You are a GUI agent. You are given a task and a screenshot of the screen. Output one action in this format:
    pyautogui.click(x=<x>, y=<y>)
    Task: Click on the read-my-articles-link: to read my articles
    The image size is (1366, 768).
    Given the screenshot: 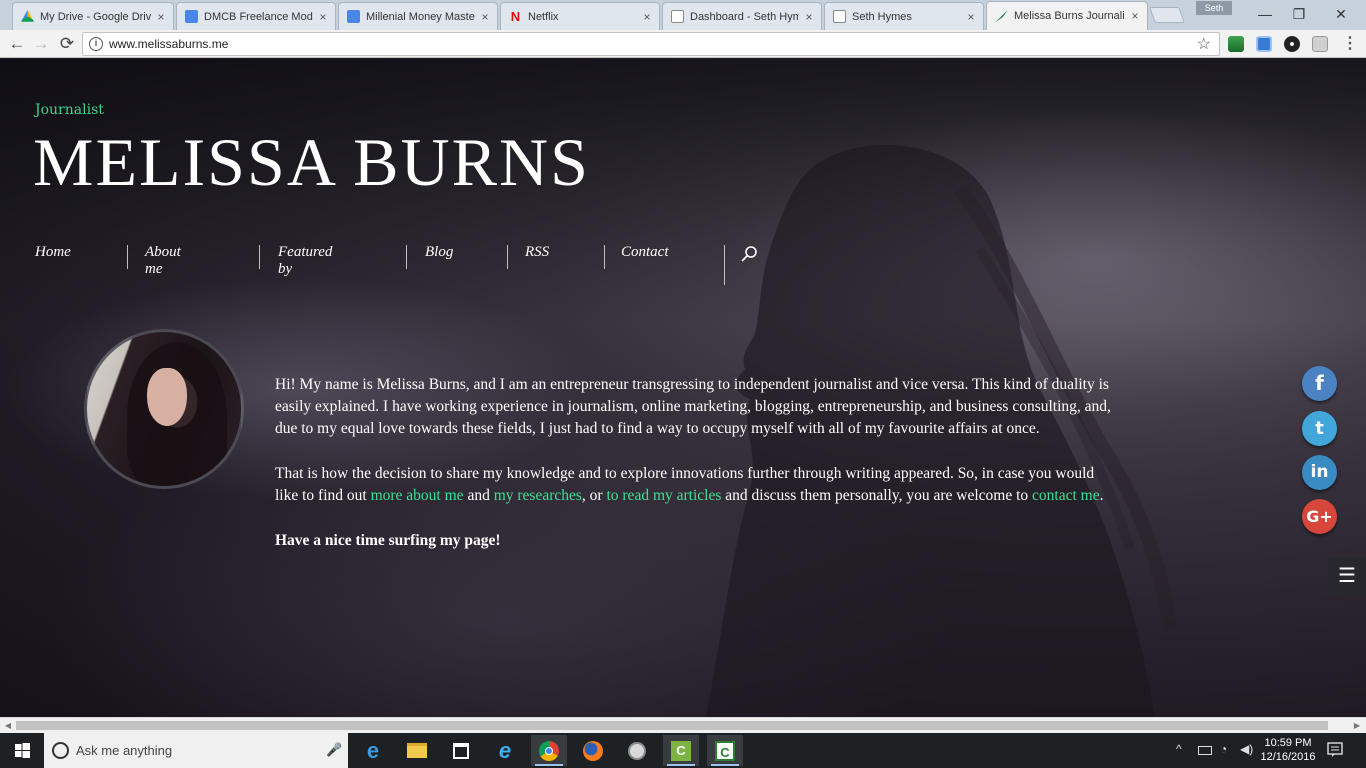 What is the action you would take?
    pyautogui.click(x=663, y=495)
    